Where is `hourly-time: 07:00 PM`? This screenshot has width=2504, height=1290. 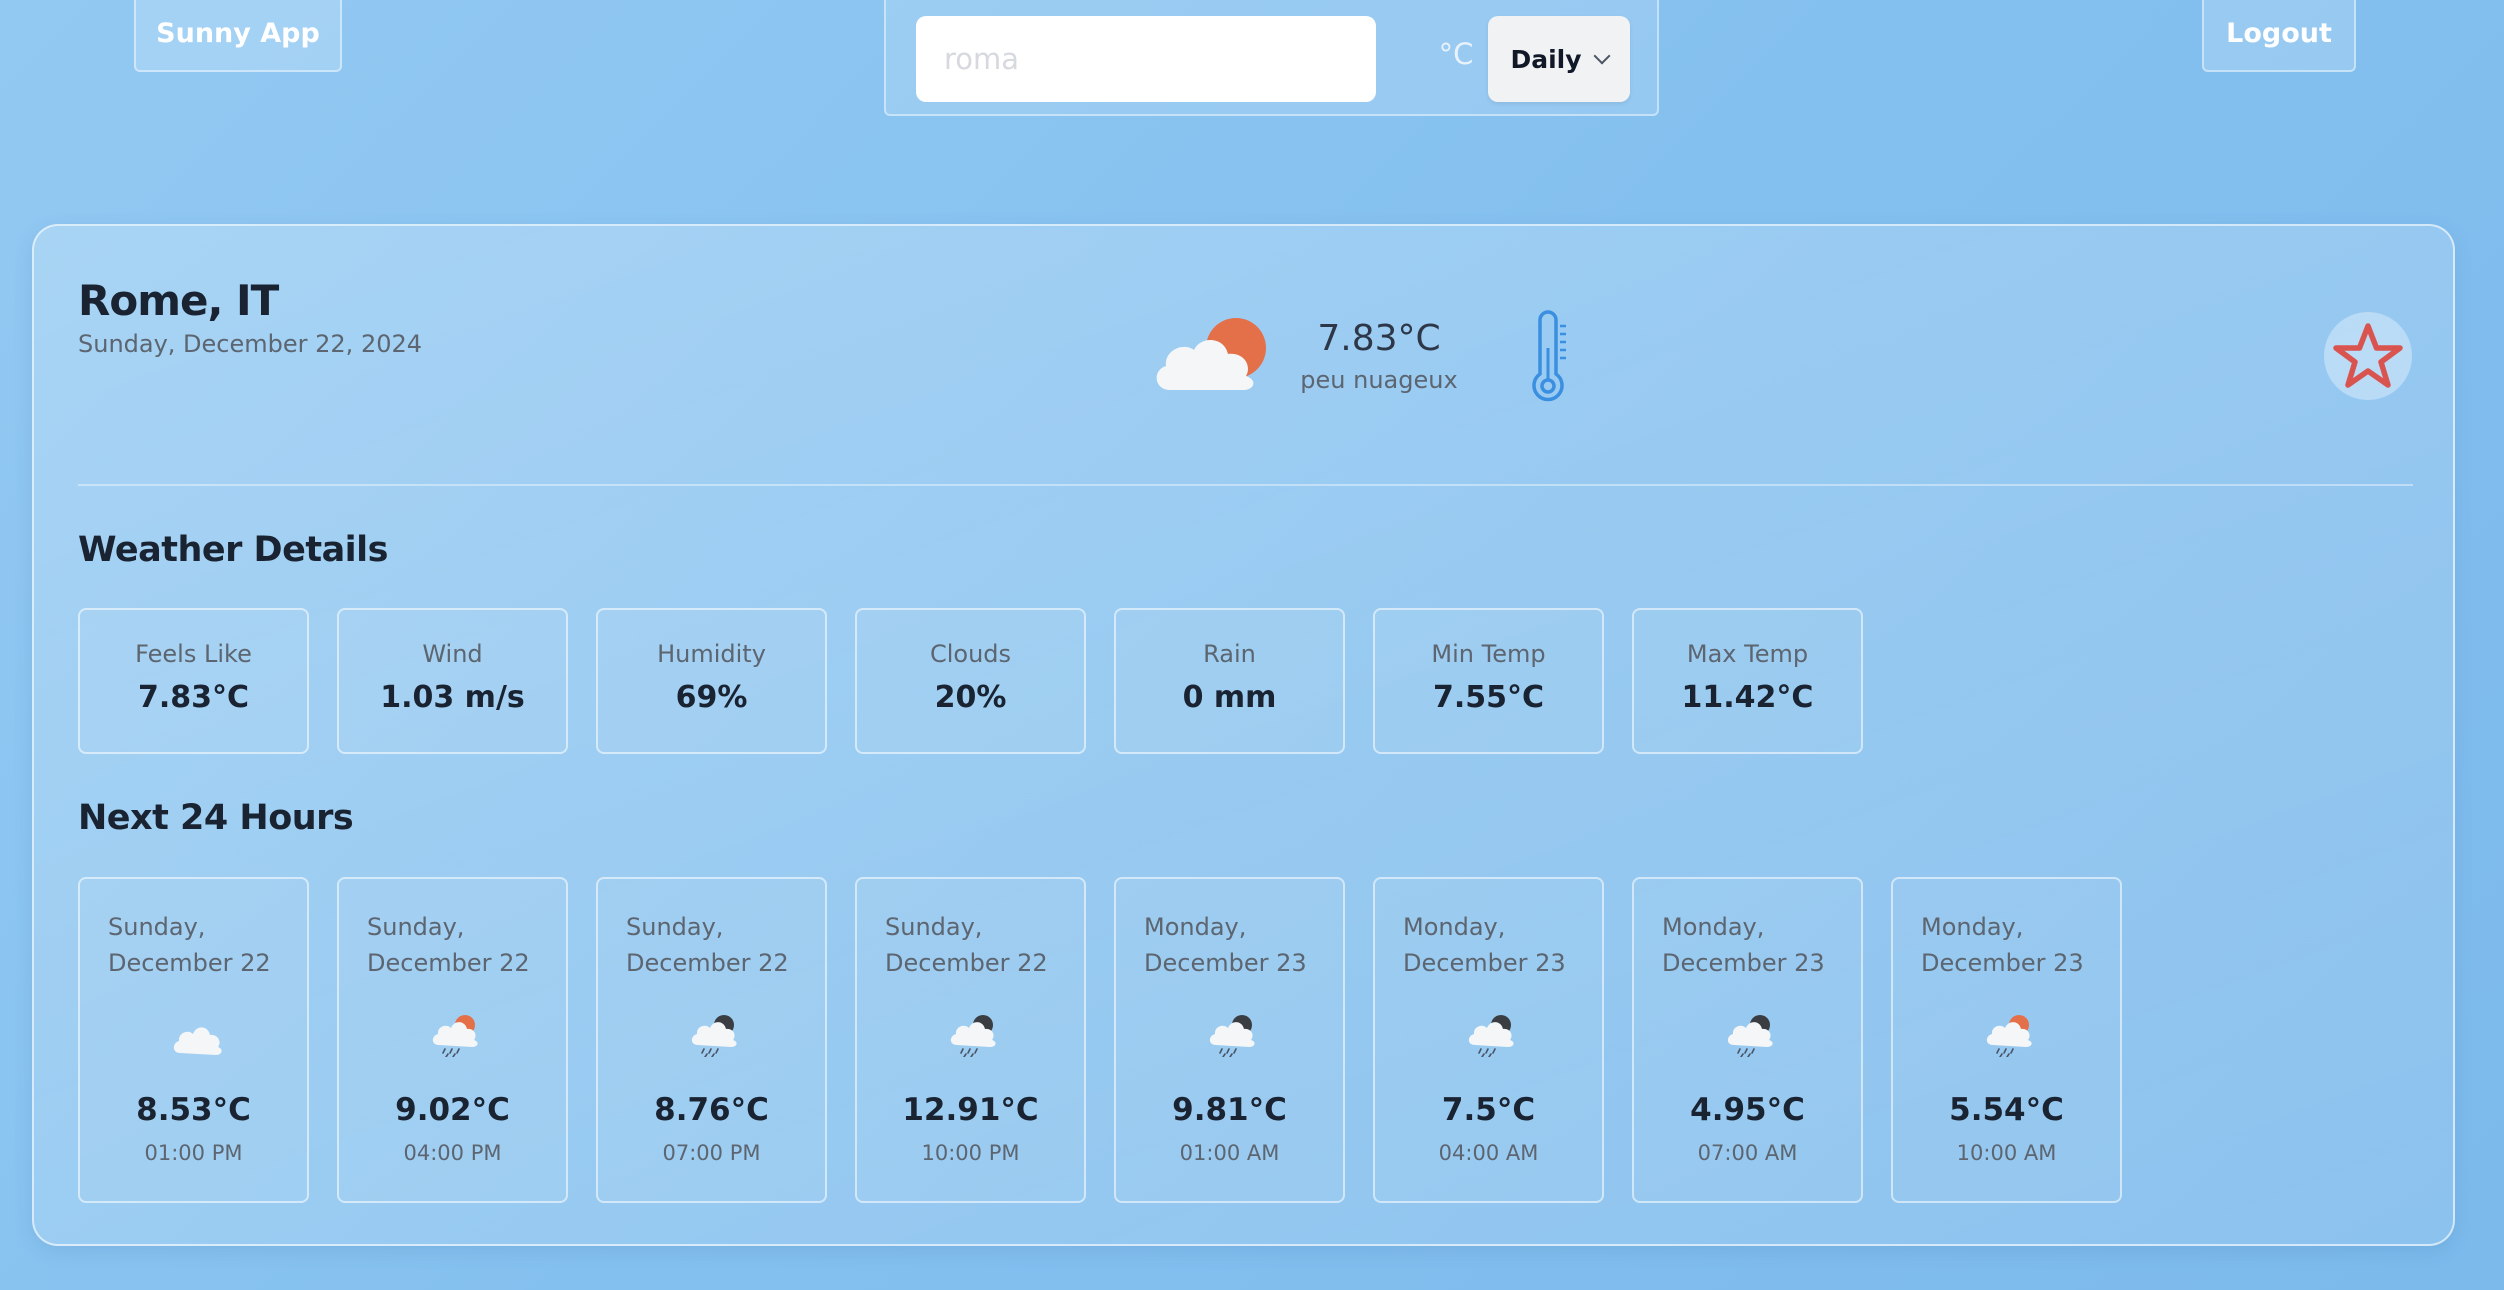
hourly-time: 07:00 PM is located at coordinates (711, 1153).